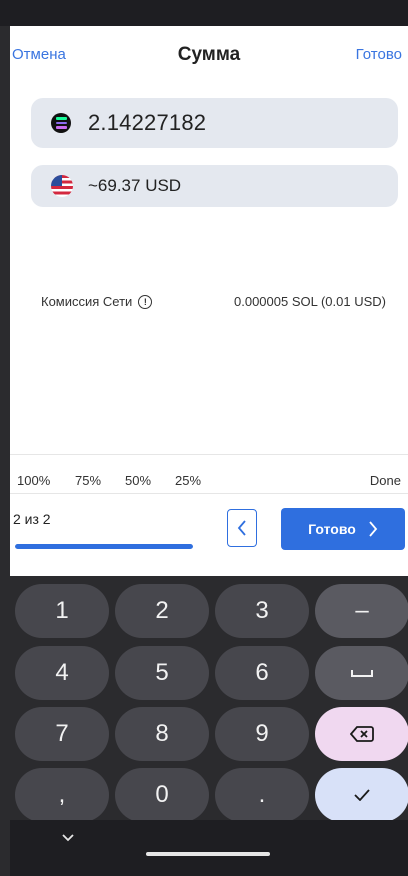 This screenshot has width=408, height=876. I want to click on key-space, so click(361, 673).